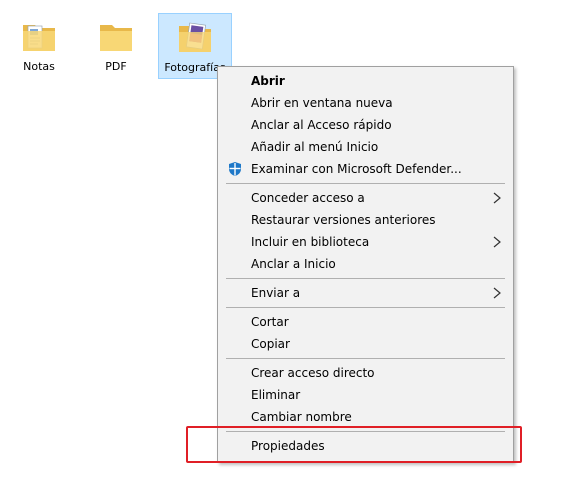  What do you see at coordinates (268, 81) in the screenshot?
I see `menu-item-label: Abrir` at bounding box center [268, 81].